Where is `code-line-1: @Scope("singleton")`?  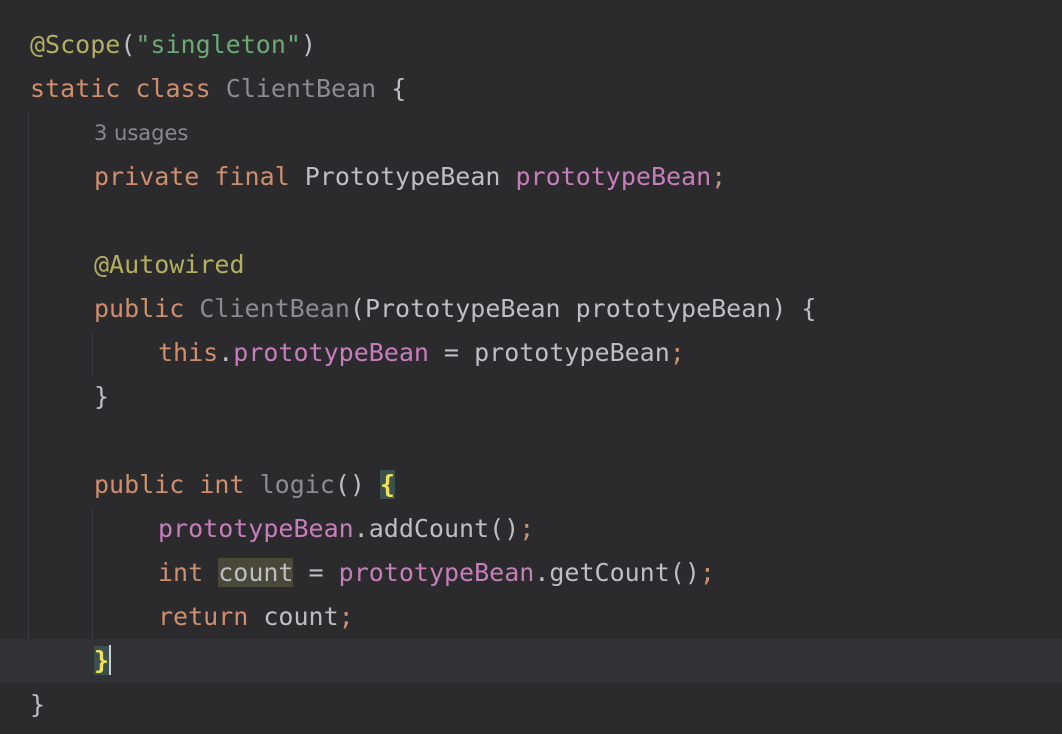 code-line-1: @Scope("singleton") is located at coordinates (531, 45).